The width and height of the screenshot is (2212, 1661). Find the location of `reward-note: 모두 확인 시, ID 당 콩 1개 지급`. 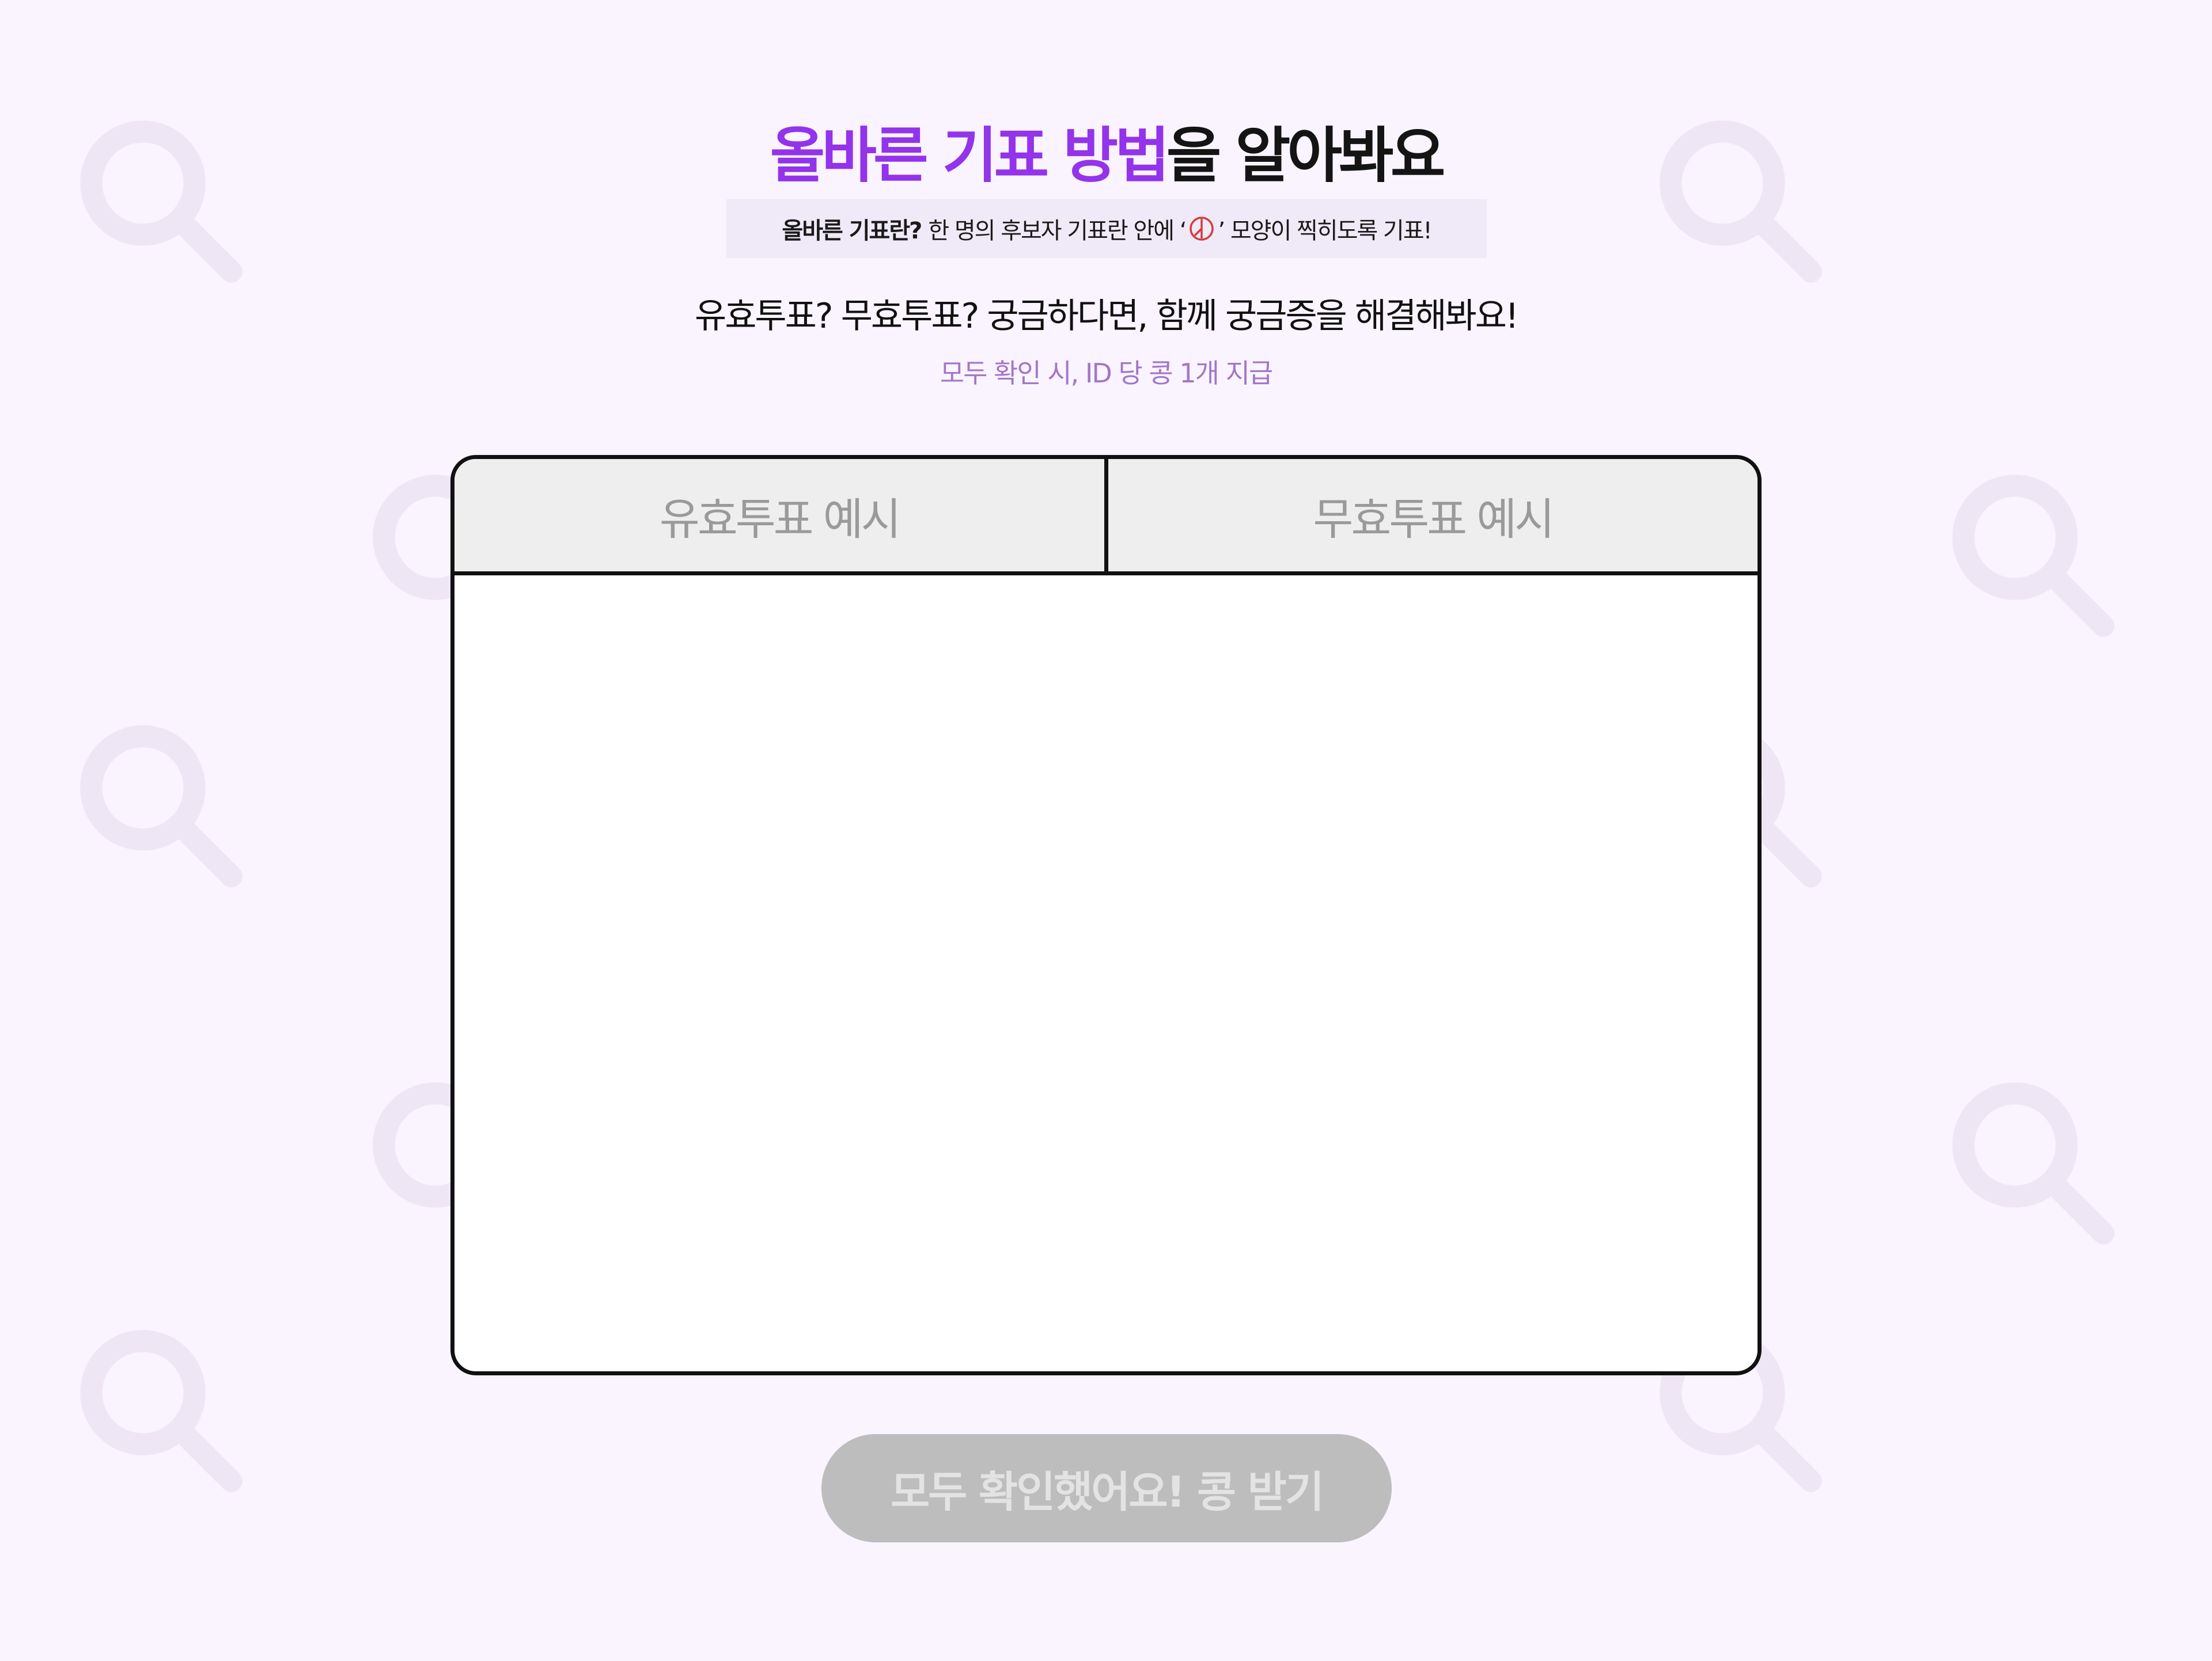

reward-note: 모두 확인 시, ID 당 콩 1개 지급 is located at coordinates (1106, 373).